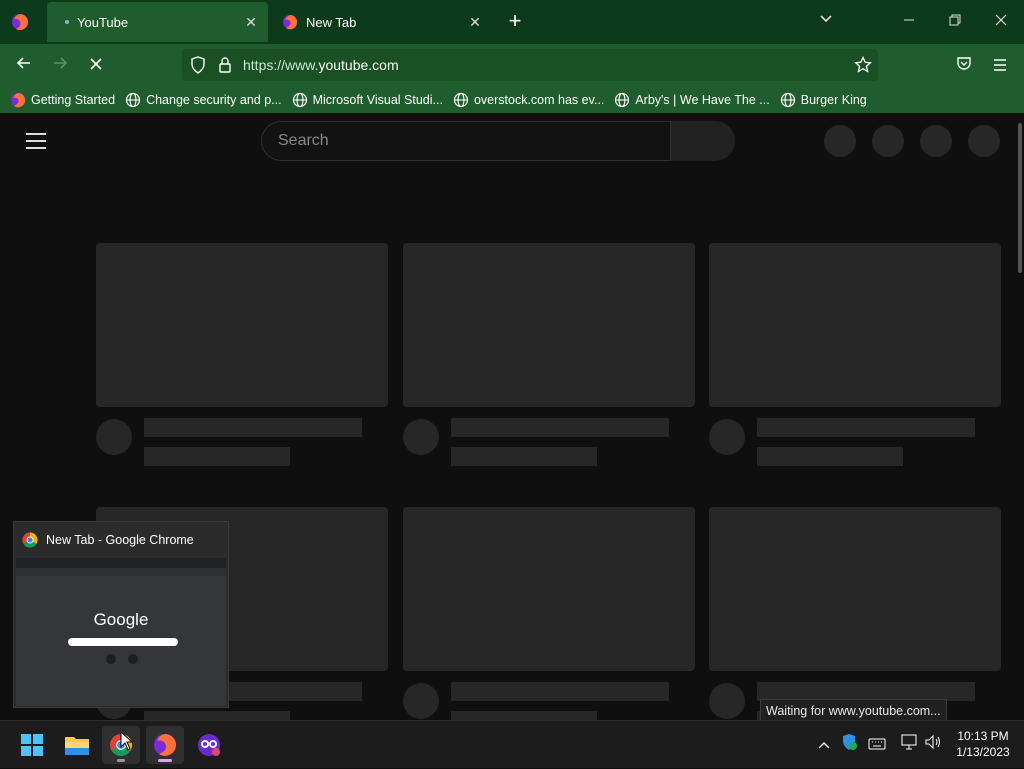  I want to click on bookmark-getting-started: Getting Started, so click(62, 100).